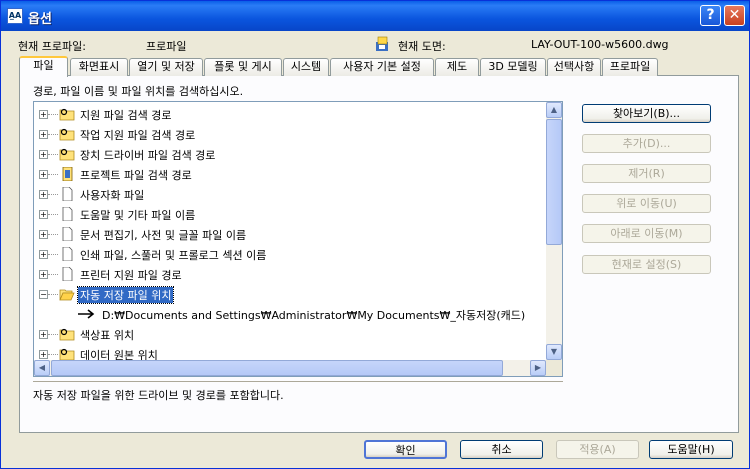  Describe the element at coordinates (136, 175) in the screenshot. I see `tree-item-label: 프로젝트 파일 검색 경로` at that location.